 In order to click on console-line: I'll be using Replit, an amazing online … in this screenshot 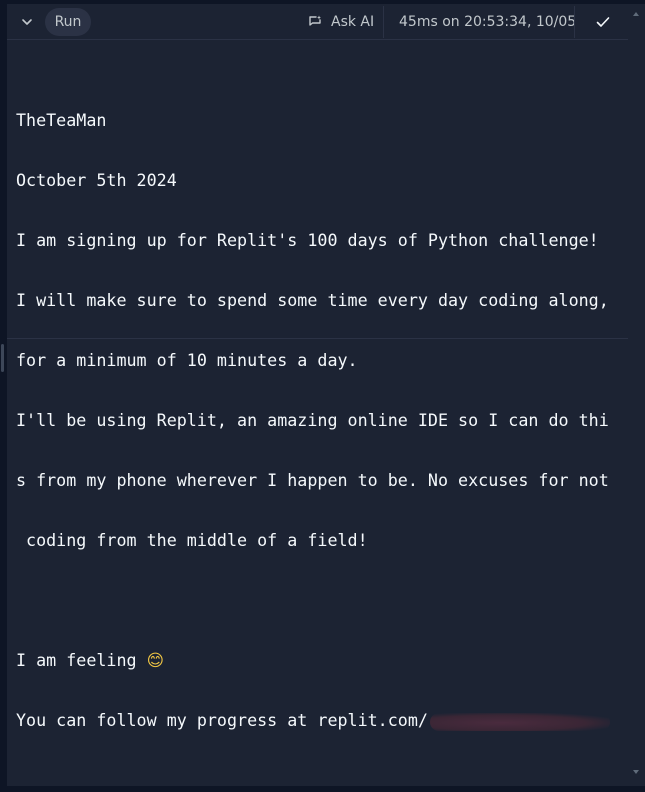, I will do `click(312, 420)`.